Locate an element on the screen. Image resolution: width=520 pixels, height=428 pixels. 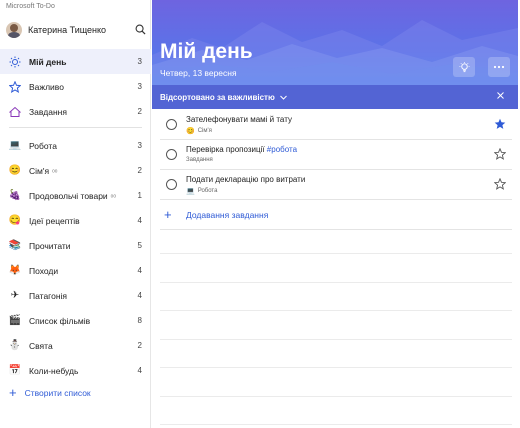
sidebar-item-hikes: 🦊 Походи 4 is located at coordinates (75, 270).